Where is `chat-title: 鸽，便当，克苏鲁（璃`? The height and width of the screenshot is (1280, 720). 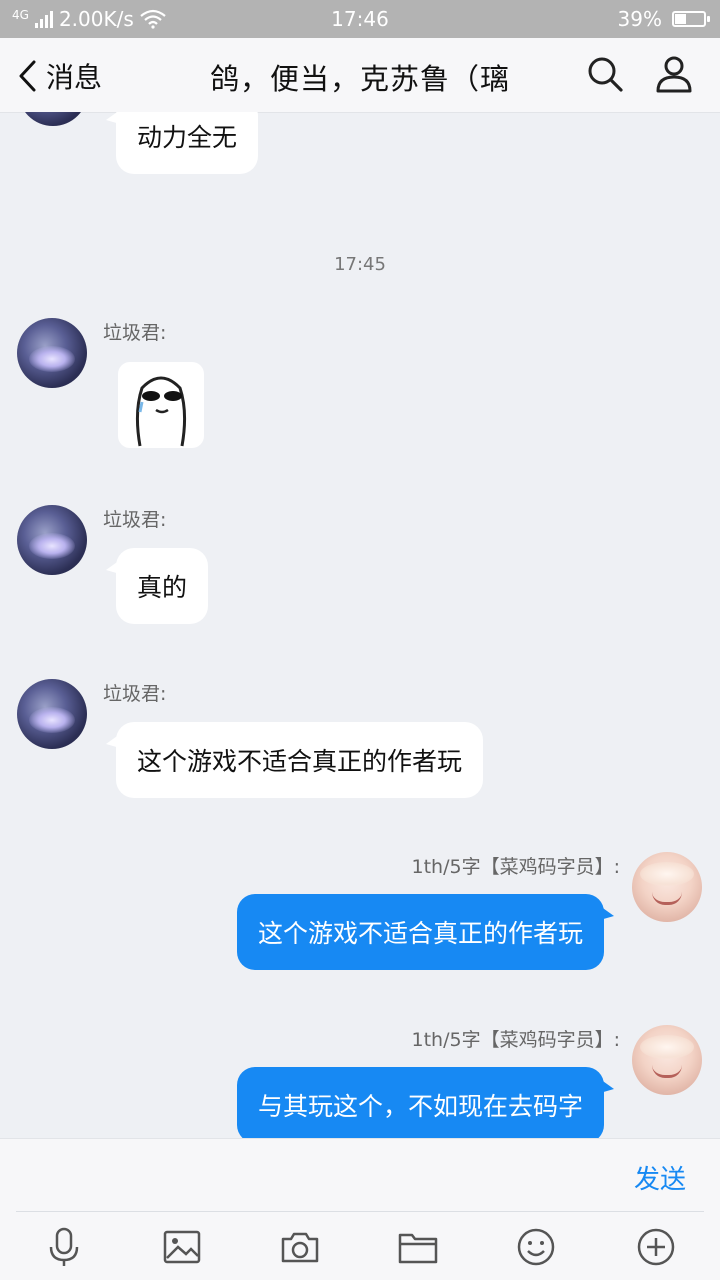
chat-title: 鸽，便当，克苏鲁（璃 is located at coordinates (359, 79).